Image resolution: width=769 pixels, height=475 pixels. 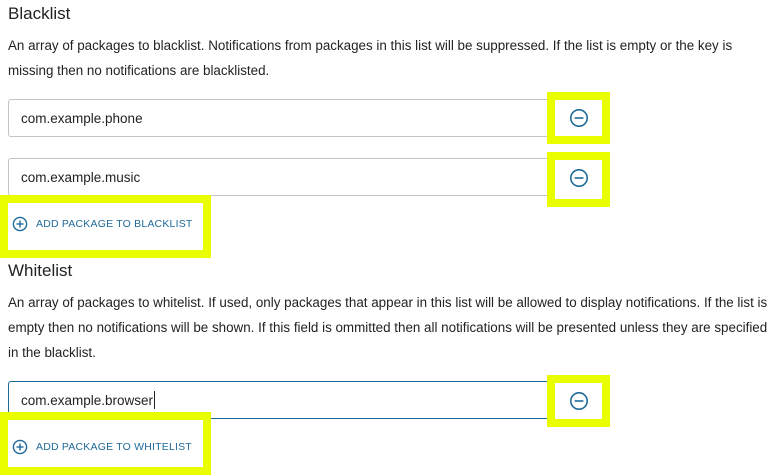 I want to click on text-caret, so click(x=155, y=400).